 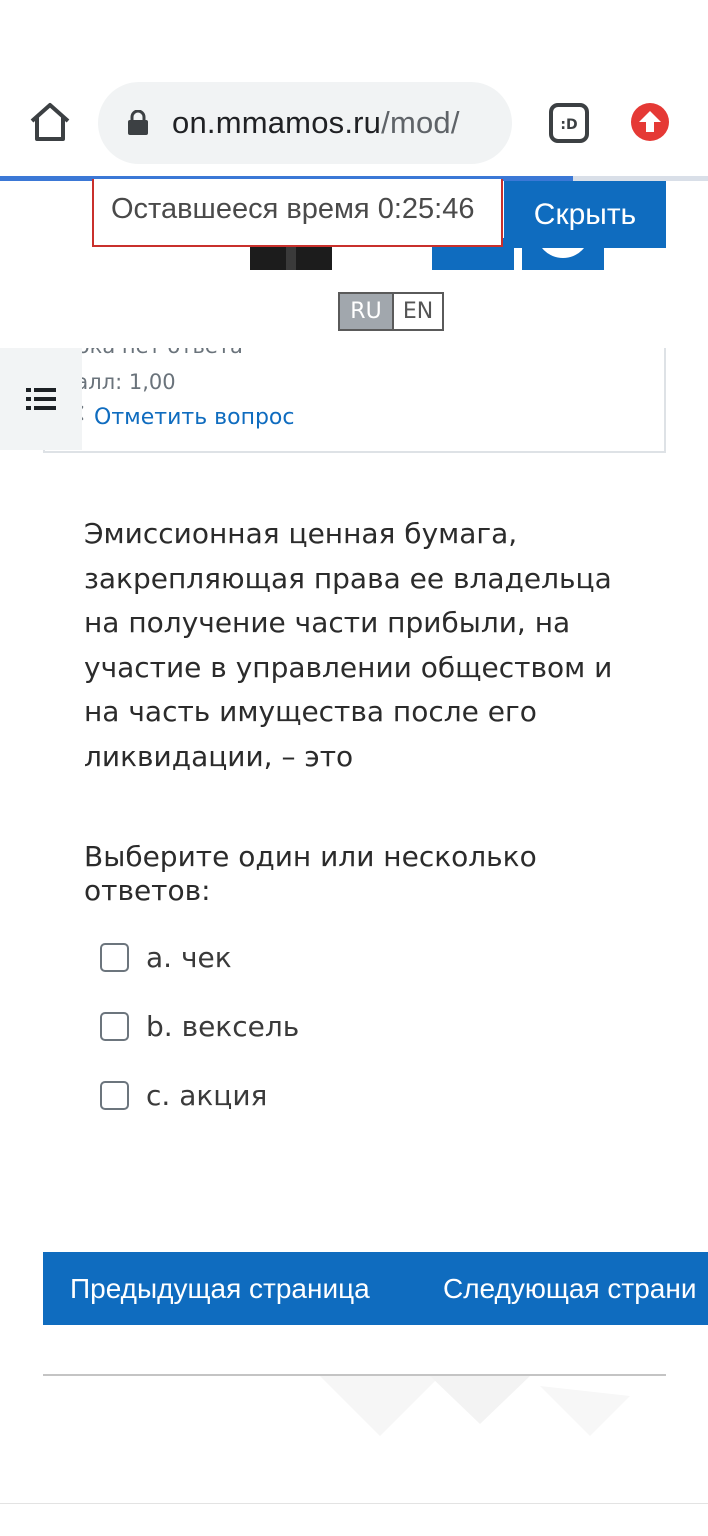 I want to click on upload-icon, so click(x=650, y=122).